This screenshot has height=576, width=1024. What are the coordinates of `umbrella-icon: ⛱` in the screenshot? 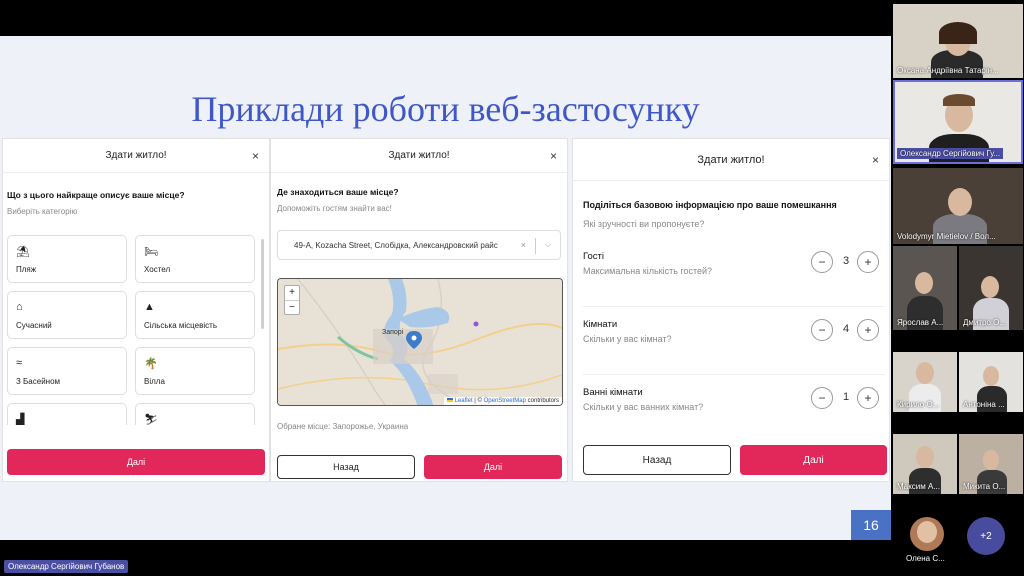 It's located at (23, 252).